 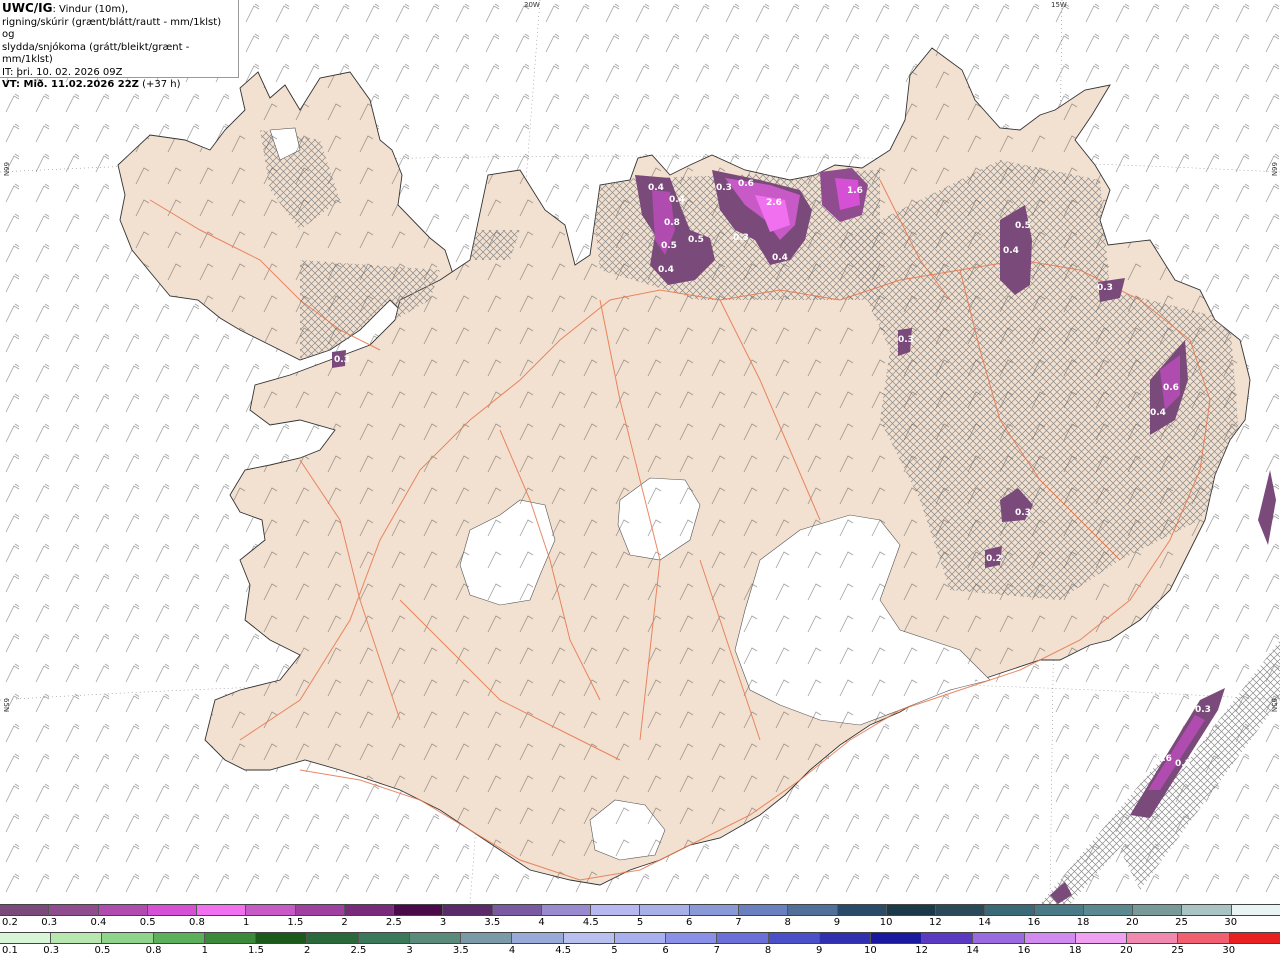 I want to click on snow-tick-label: 0.3, so click(x=49, y=922).